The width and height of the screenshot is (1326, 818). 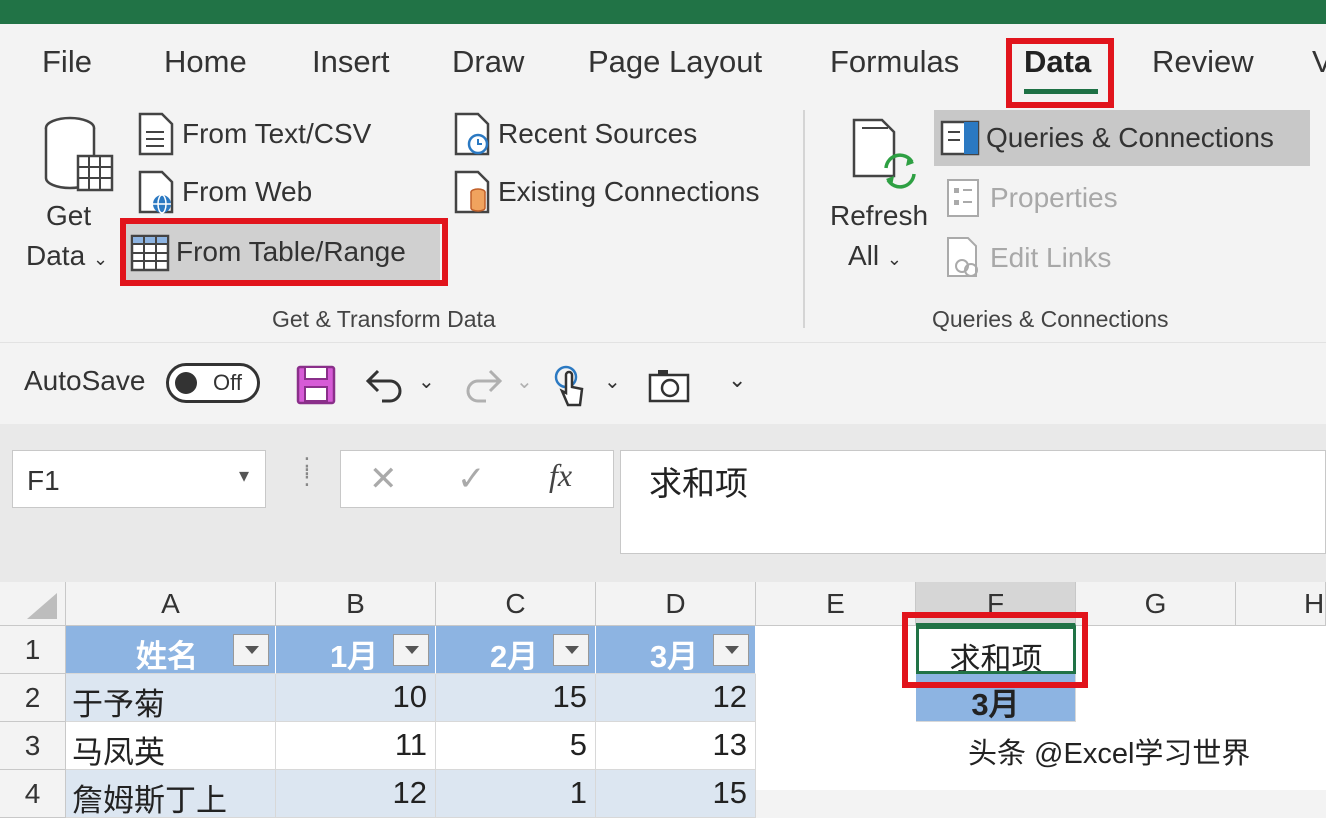 What do you see at coordinates (1122, 138) in the screenshot?
I see `queries-connections-button: Queries & Connections` at bounding box center [1122, 138].